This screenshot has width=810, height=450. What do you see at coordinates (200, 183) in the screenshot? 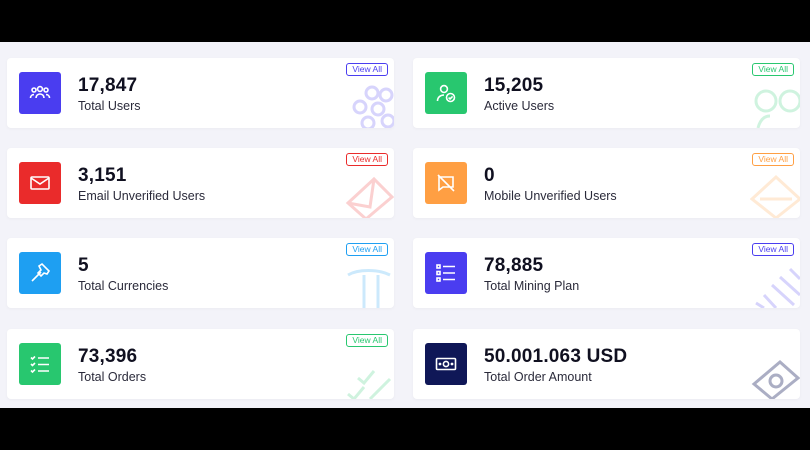
I see `widget-email-unverified-users: 3,151 Email Unverified Users View All` at bounding box center [200, 183].